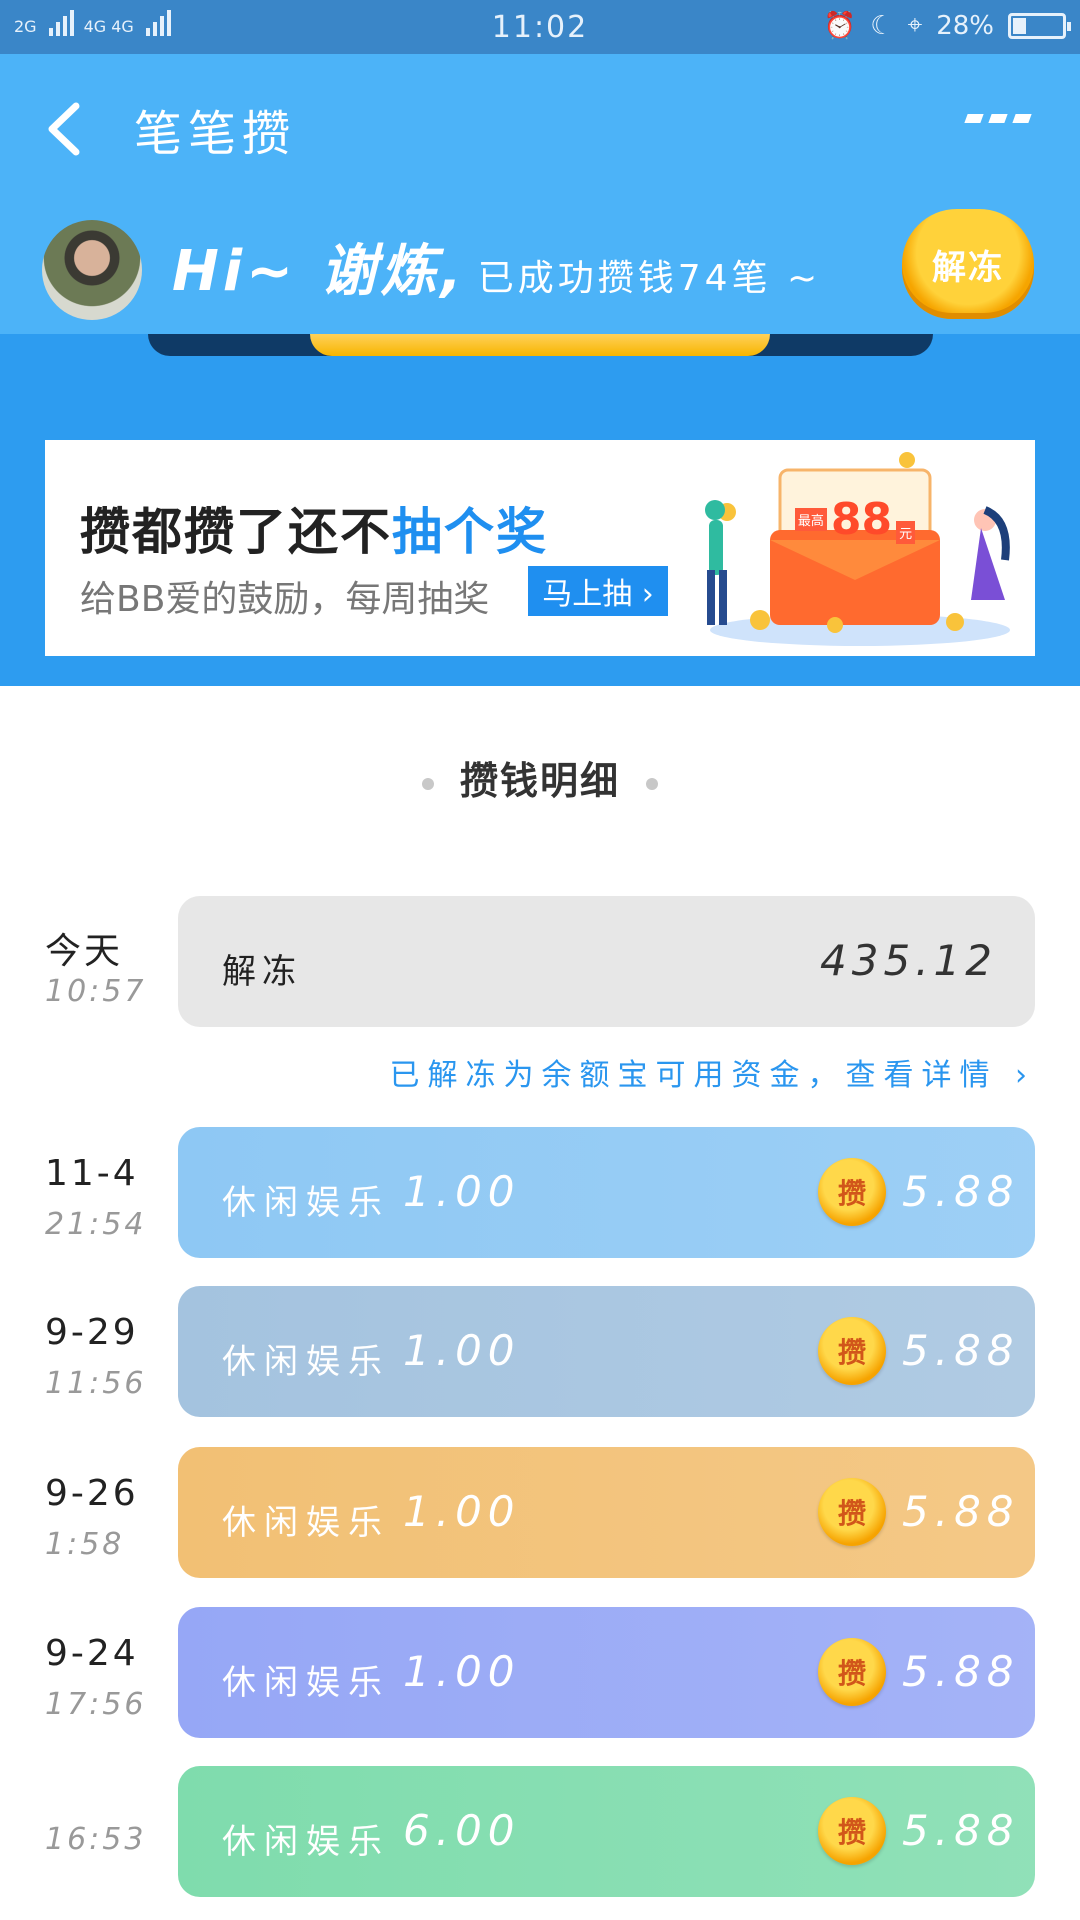  What do you see at coordinates (906, 532) in the screenshot?
I see `prize-unit: 元` at bounding box center [906, 532].